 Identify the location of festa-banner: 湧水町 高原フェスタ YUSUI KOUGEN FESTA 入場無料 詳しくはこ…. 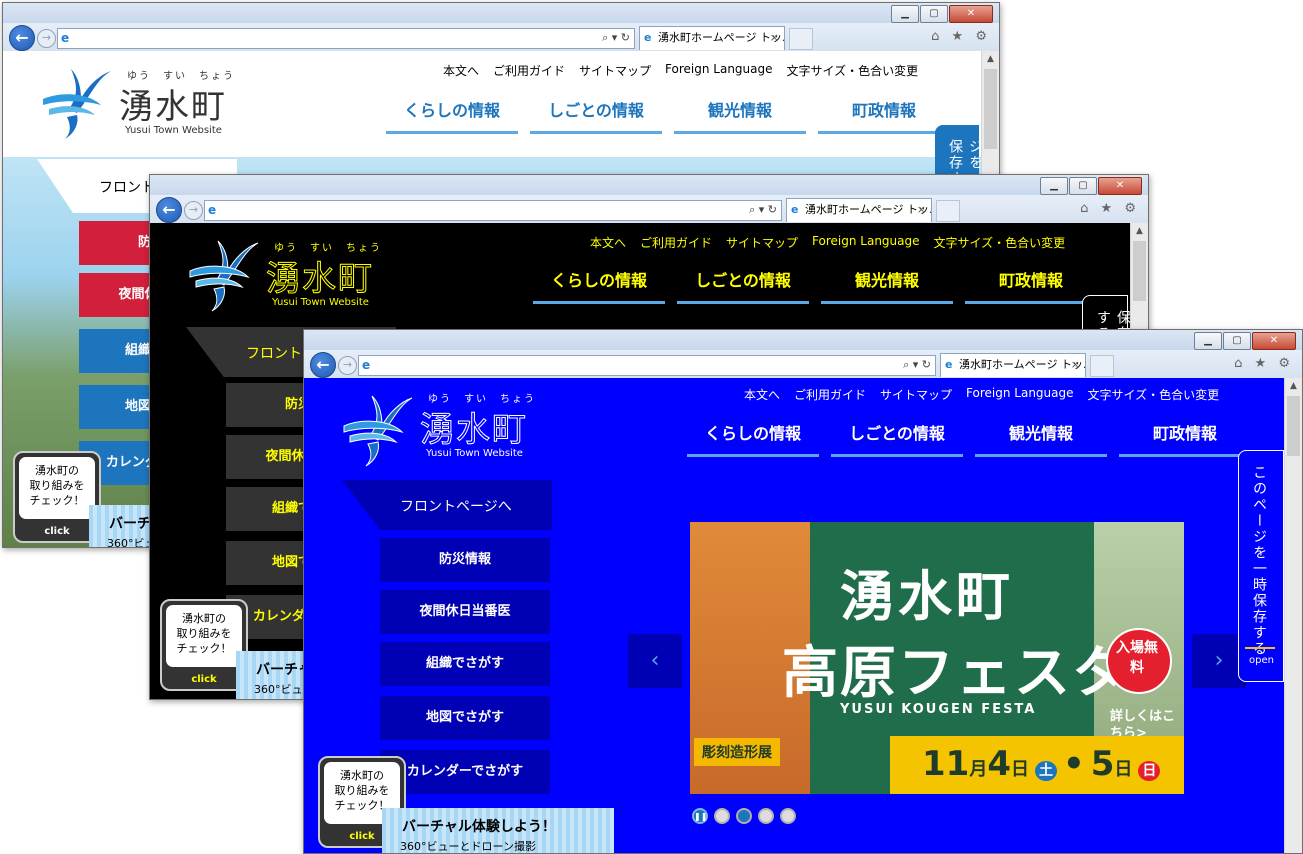
(937, 658).